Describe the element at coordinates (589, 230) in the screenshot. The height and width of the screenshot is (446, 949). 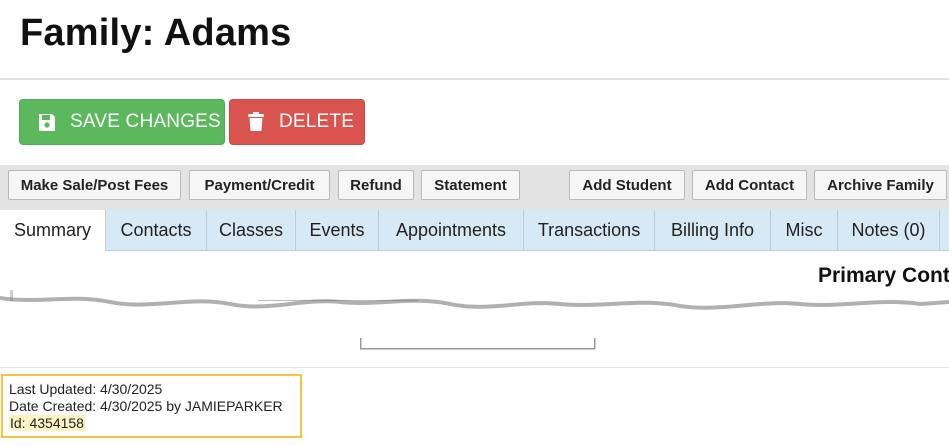
I see `tab-transactions: Transactions` at that location.